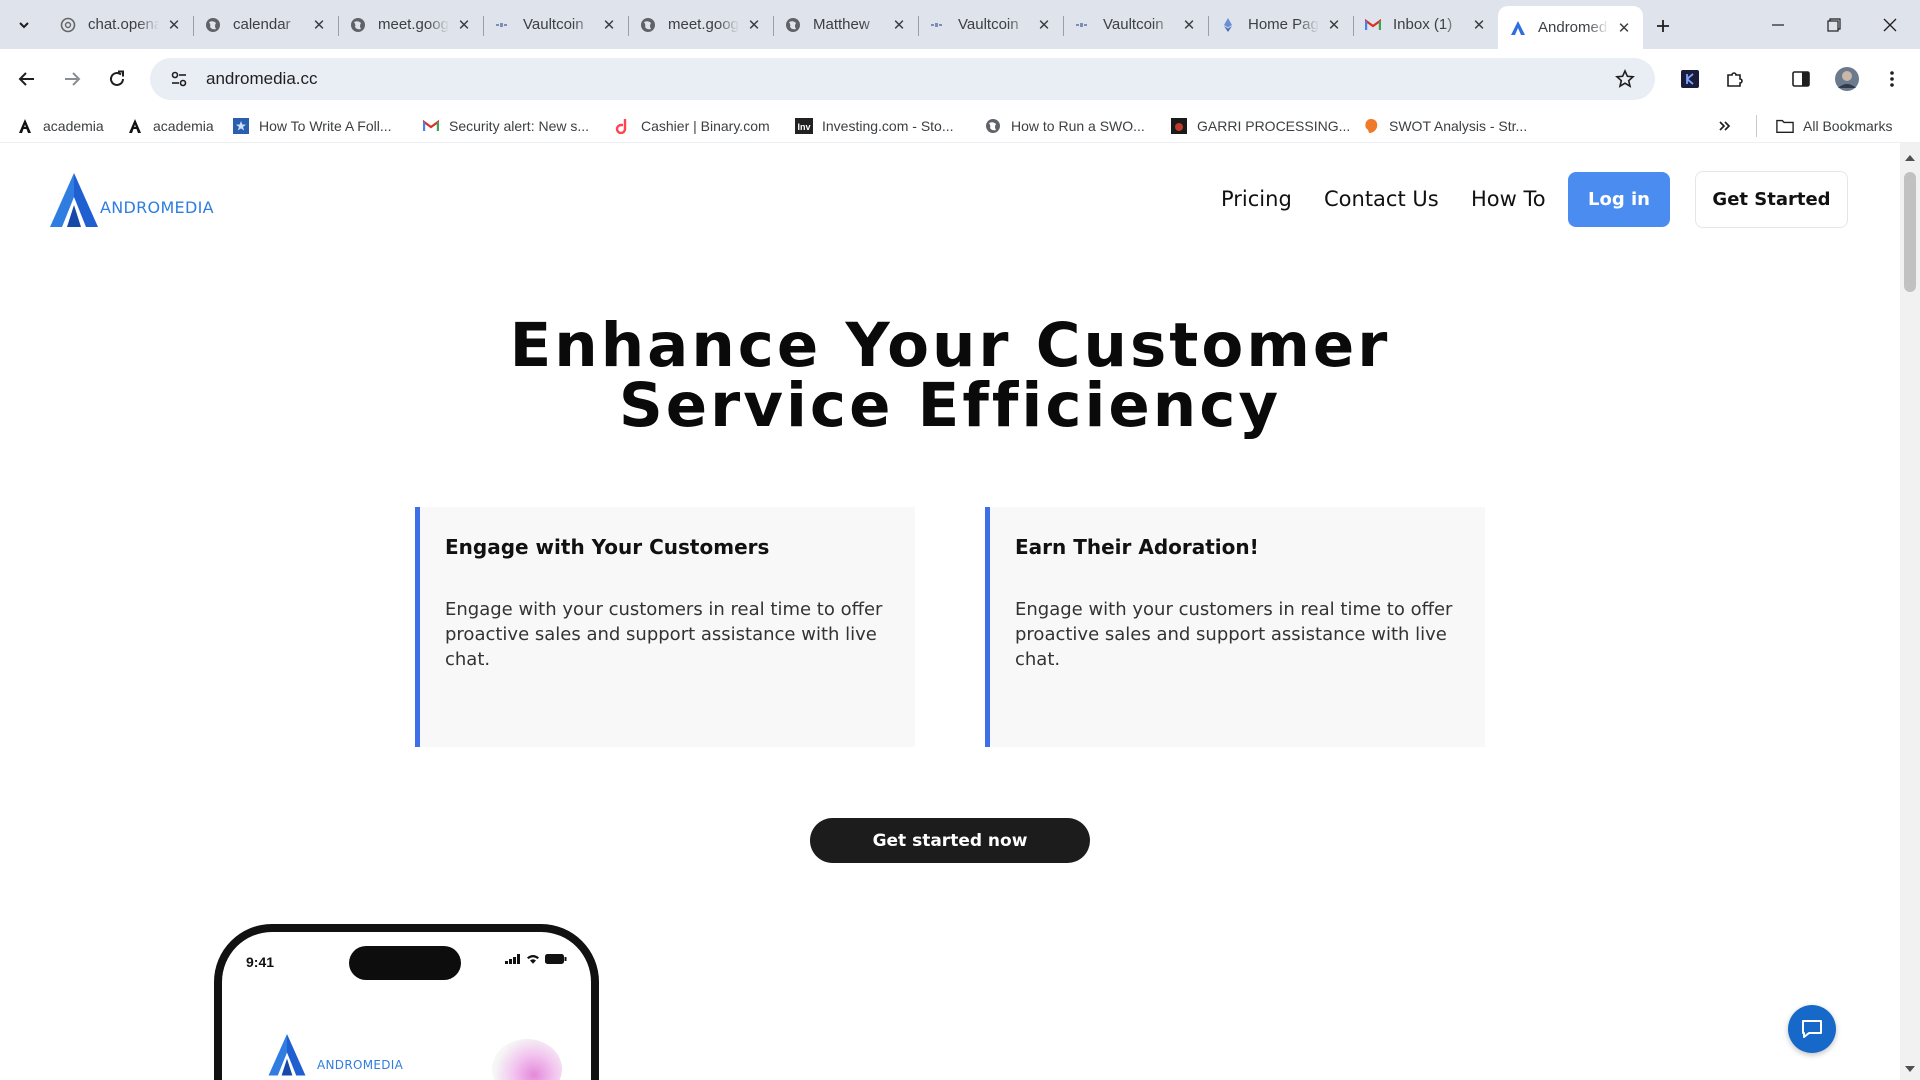 Image resolution: width=1920 pixels, height=1080 pixels. What do you see at coordinates (262, 24) in the screenshot?
I see `tab-title: calendar` at bounding box center [262, 24].